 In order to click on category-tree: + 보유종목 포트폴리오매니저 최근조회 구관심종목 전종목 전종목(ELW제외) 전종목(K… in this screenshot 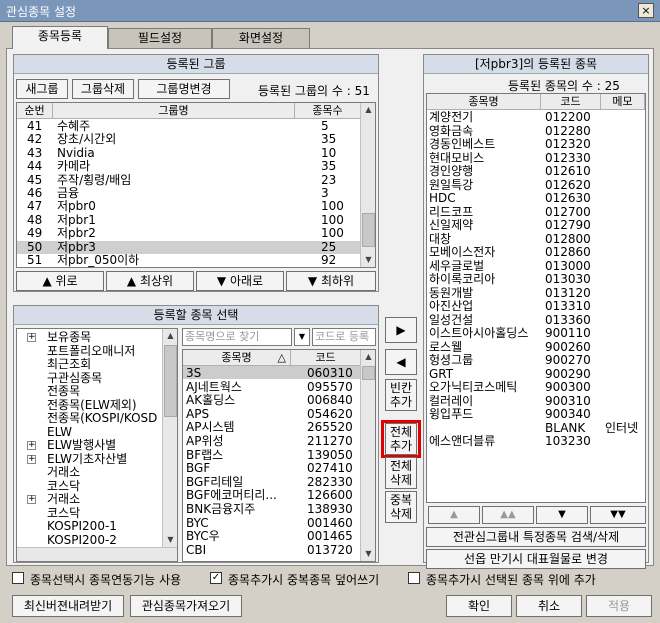, I will do `click(97, 445)`.